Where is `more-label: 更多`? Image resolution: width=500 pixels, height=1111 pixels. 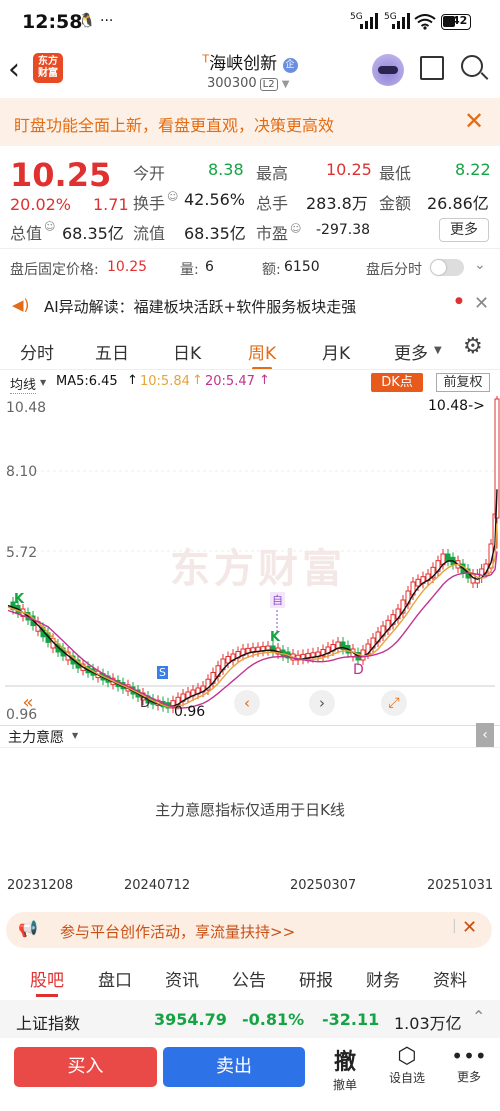
more-label: 更多 is located at coordinates (468, 1077).